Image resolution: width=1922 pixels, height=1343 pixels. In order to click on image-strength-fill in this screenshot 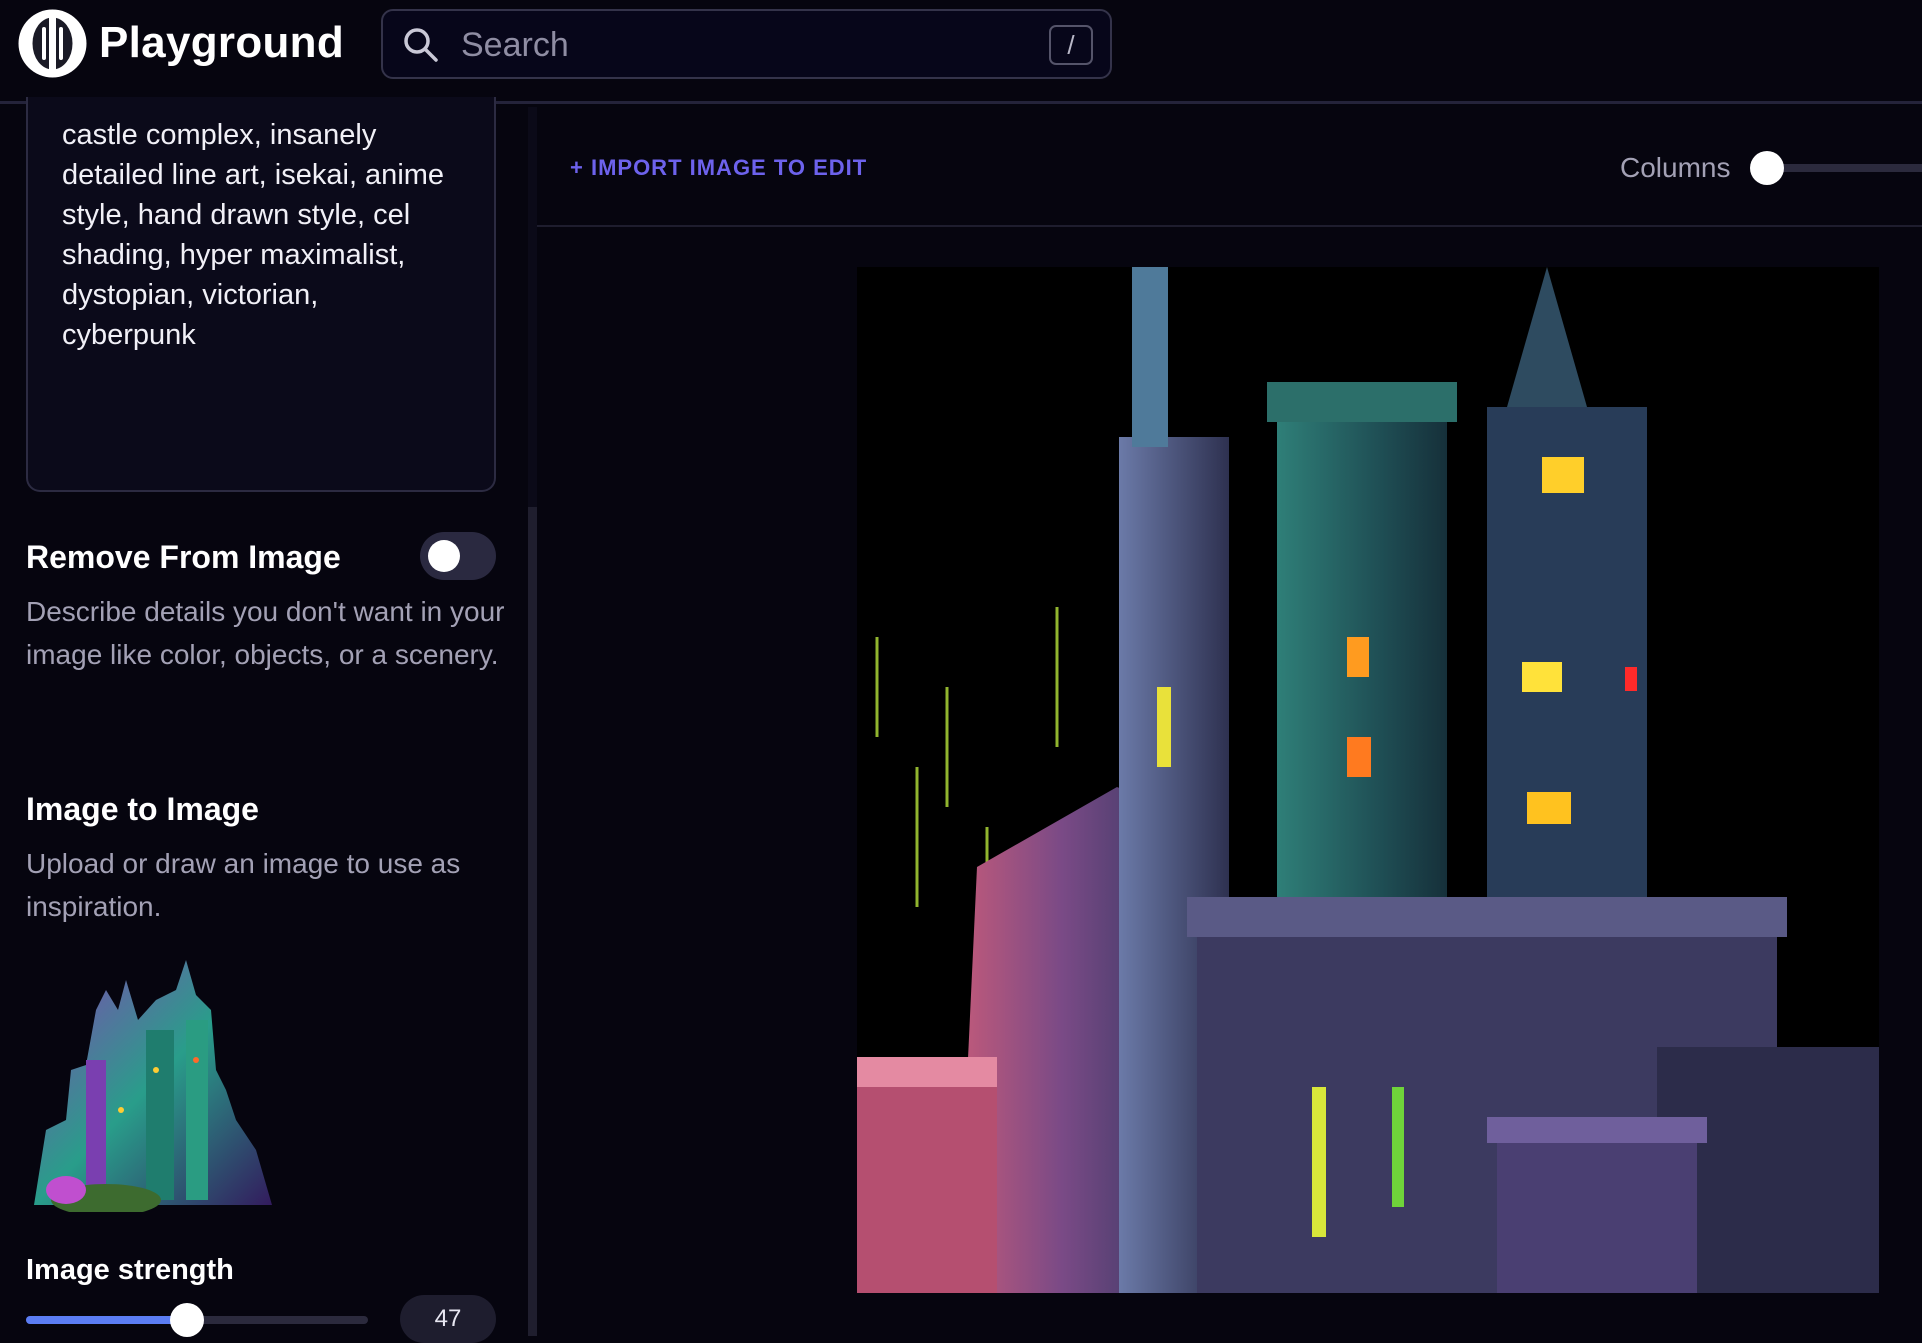, I will do `click(106, 1320)`.